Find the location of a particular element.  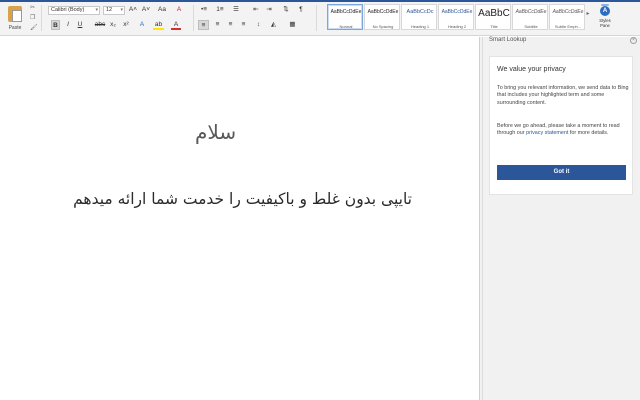

bullets-button: •≡ is located at coordinates (204, 10).